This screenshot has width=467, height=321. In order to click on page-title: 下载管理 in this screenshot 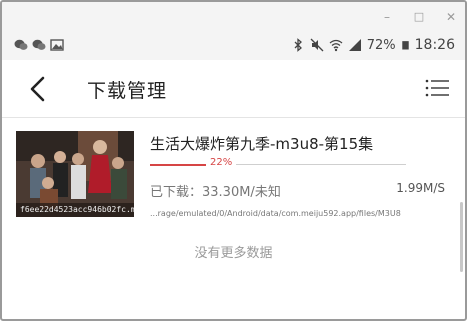, I will do `click(127, 91)`.